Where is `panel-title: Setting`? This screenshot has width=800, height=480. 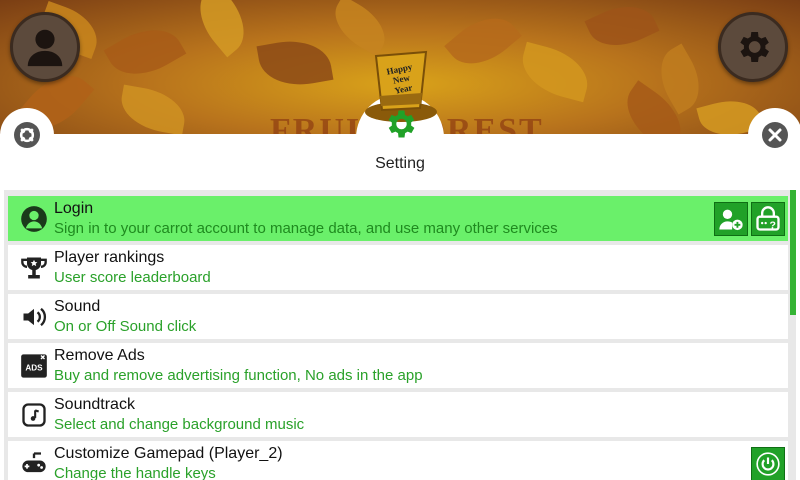 panel-title: Setting is located at coordinates (400, 163).